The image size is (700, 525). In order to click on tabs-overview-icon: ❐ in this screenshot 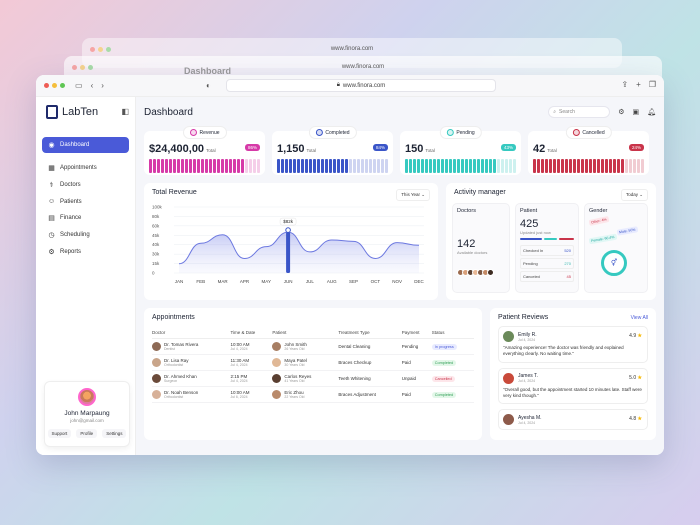, I will do `click(652, 84)`.